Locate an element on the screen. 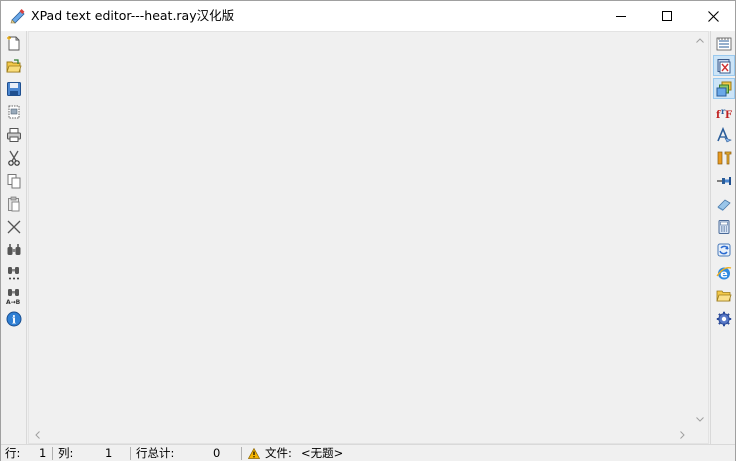  copy-icon is located at coordinates (14, 181).